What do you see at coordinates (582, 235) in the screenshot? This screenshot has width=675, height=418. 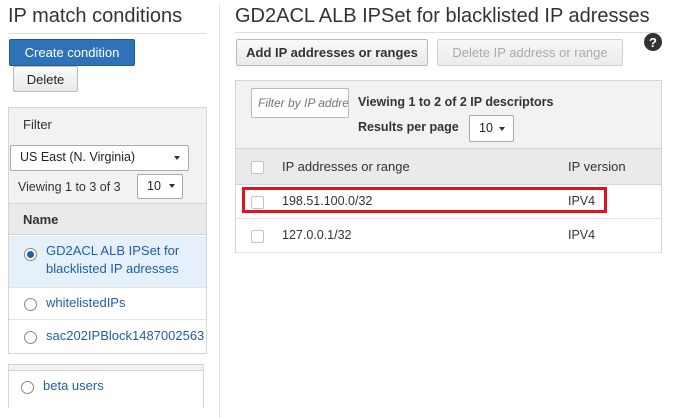 I see `version-cell: IPV4` at bounding box center [582, 235].